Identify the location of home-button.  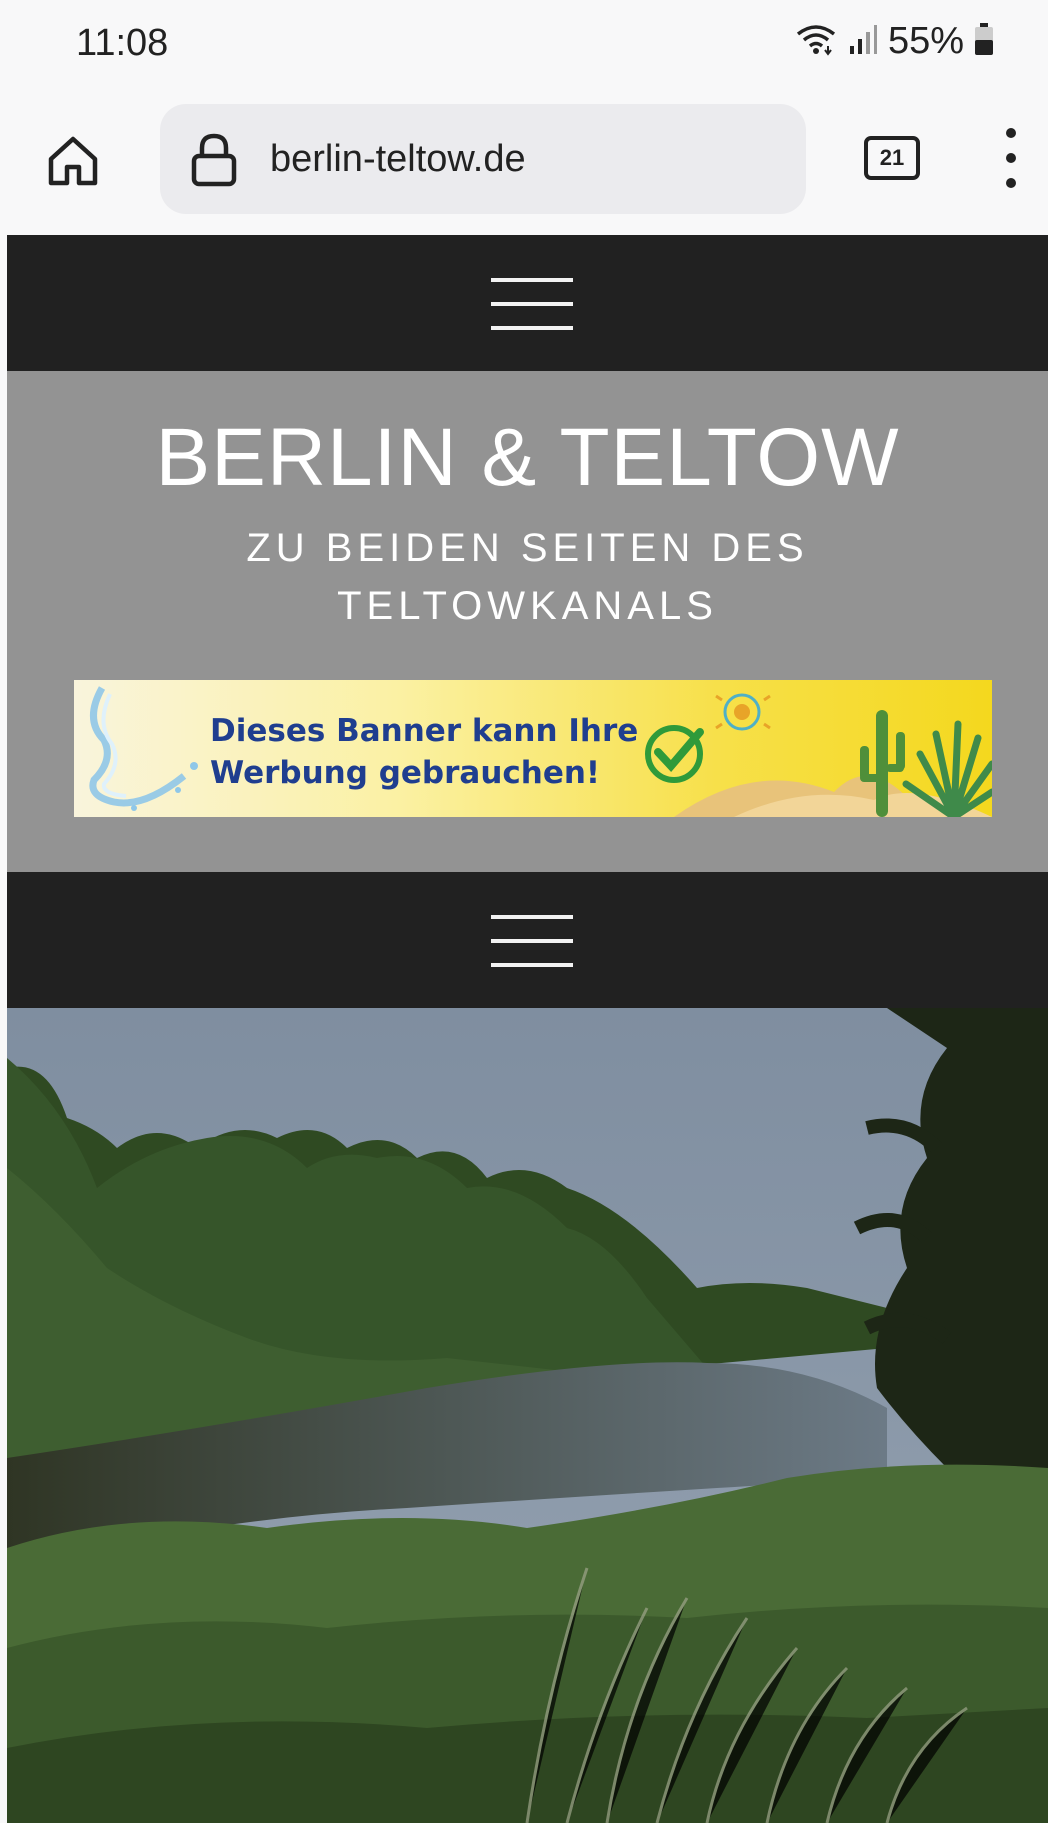
(73, 161).